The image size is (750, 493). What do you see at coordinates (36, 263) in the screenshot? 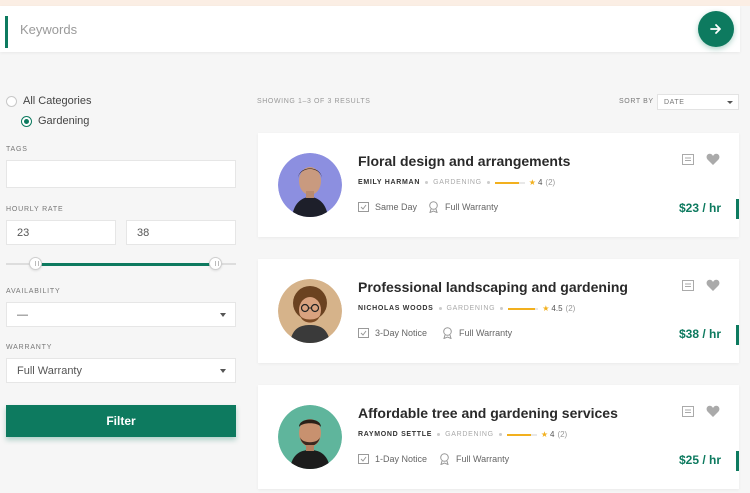
I see `rate-slider-min-handle` at bounding box center [36, 263].